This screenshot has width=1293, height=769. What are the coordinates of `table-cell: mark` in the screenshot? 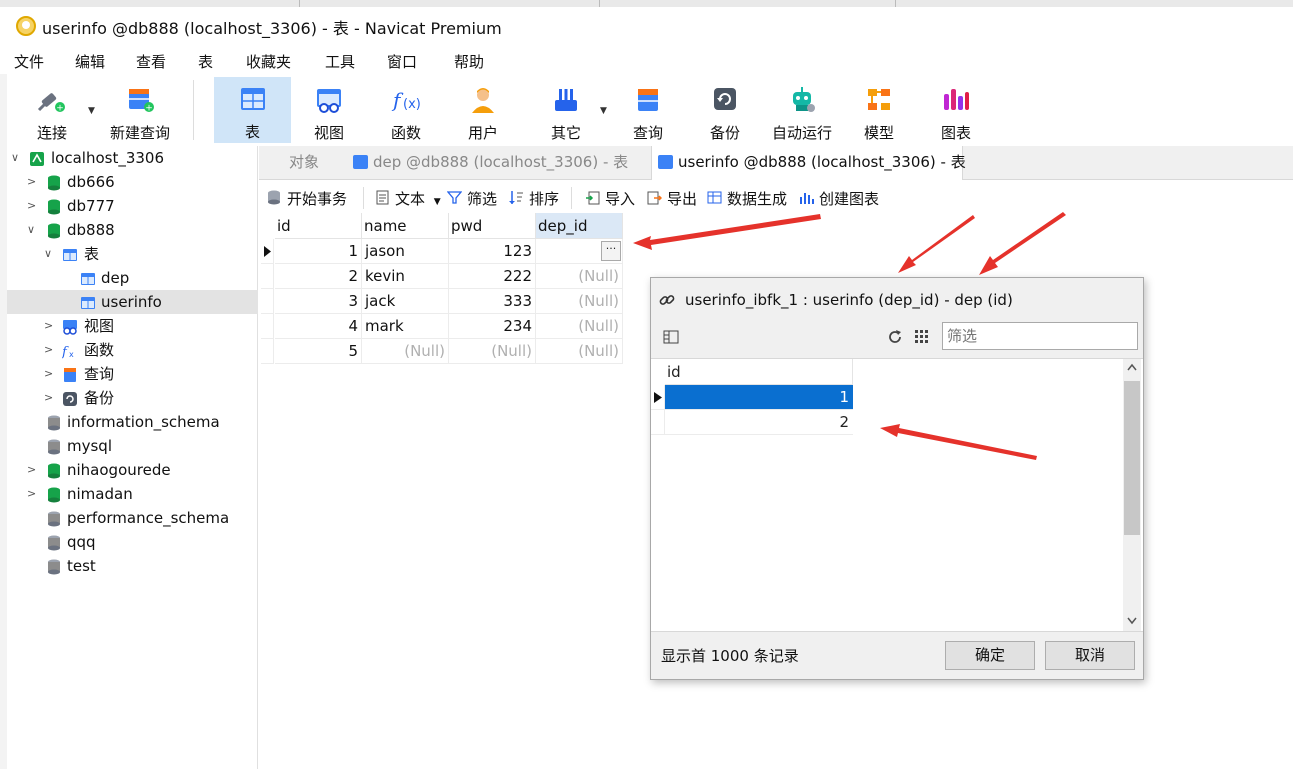 It's located at (405, 326).